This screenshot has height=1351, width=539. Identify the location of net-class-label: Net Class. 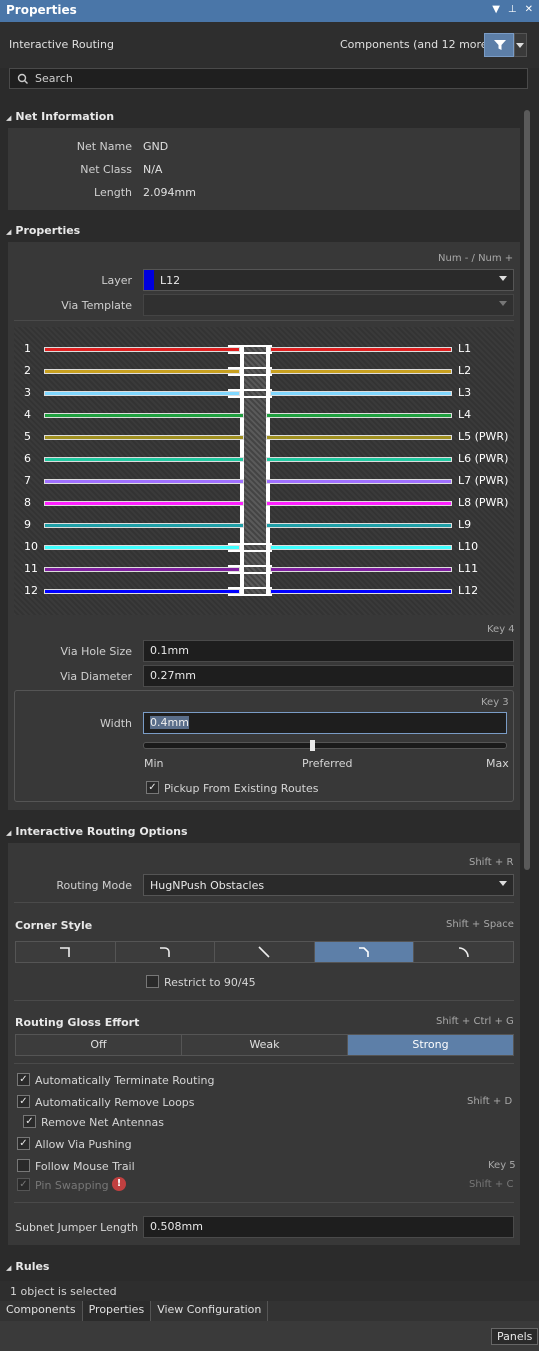
(106, 169).